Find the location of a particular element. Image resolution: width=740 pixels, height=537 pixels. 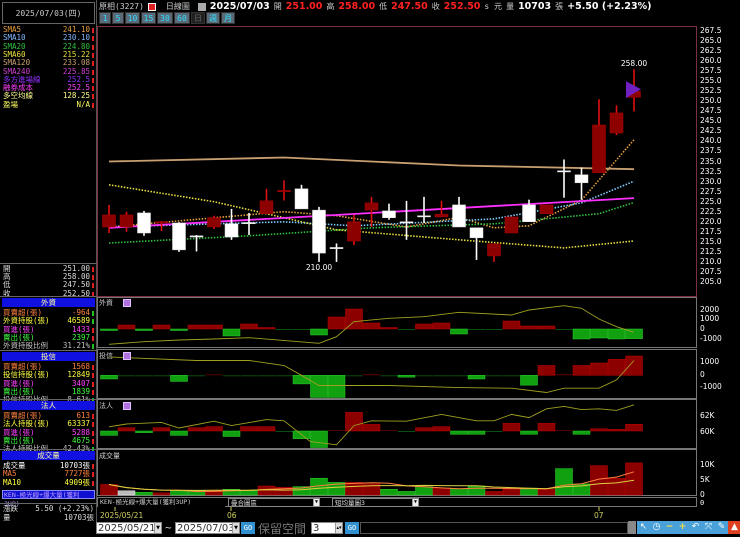

price-tick: 237.5 is located at coordinates (711, 151).